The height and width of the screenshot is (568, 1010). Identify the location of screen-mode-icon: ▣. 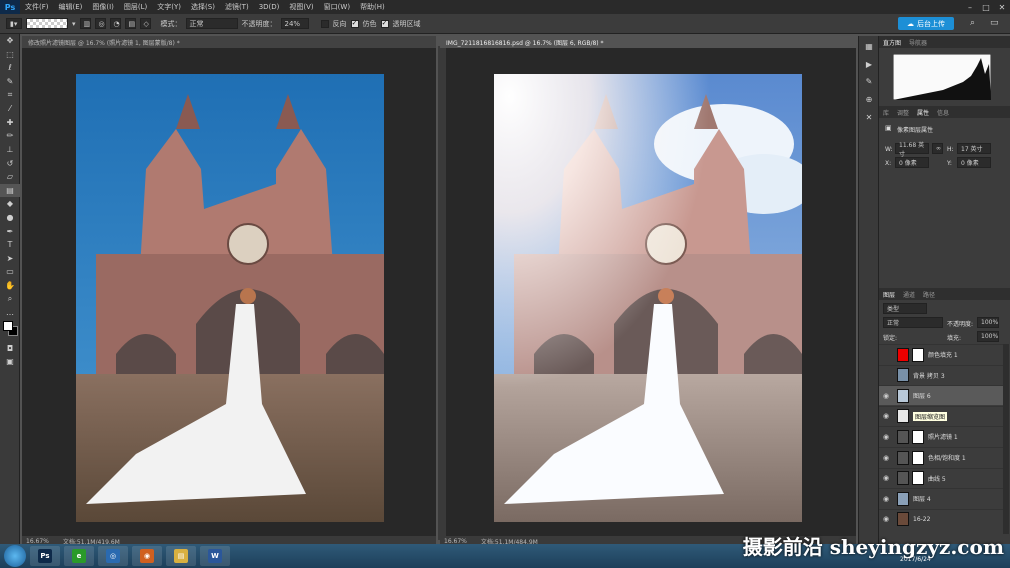
(10, 362).